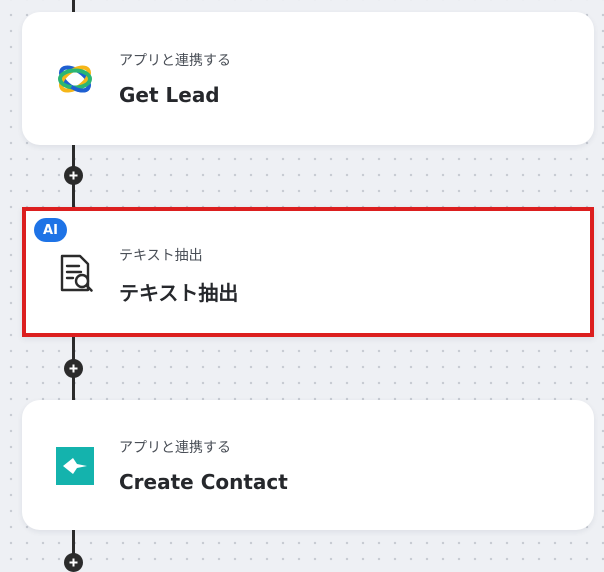 The height and width of the screenshot is (572, 604). Describe the element at coordinates (50, 230) in the screenshot. I see `ai-badge: AI` at that location.